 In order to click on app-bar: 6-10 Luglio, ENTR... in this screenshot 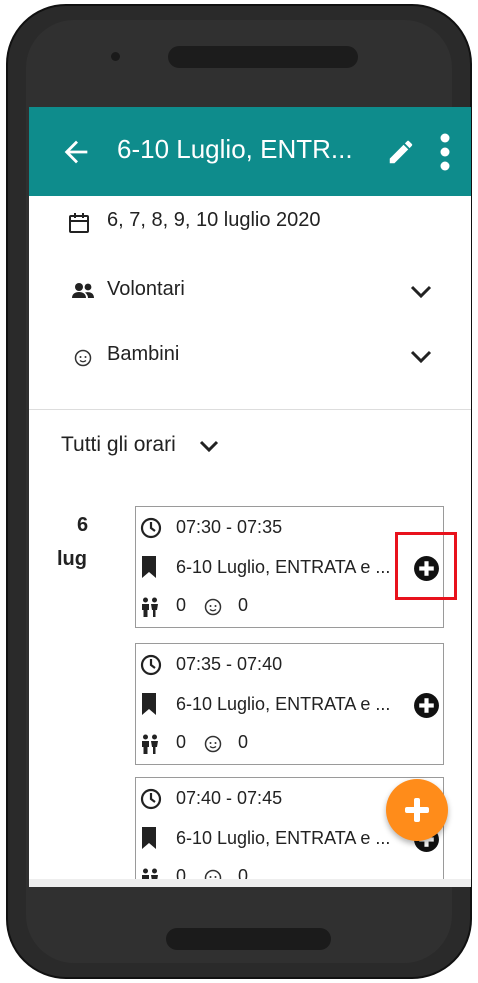, I will do `click(250, 151)`.